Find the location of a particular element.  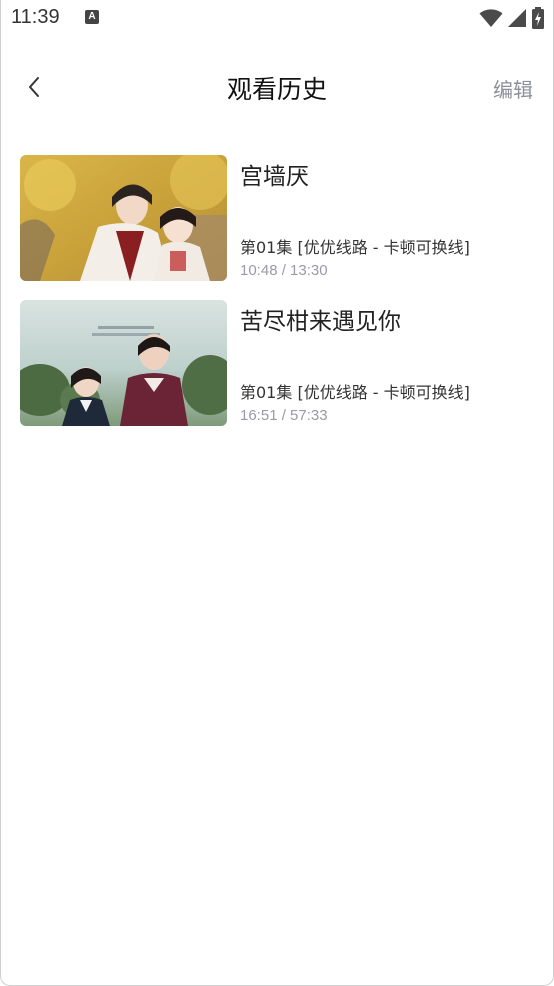

battery-charging-icon is located at coordinates (538, 18).